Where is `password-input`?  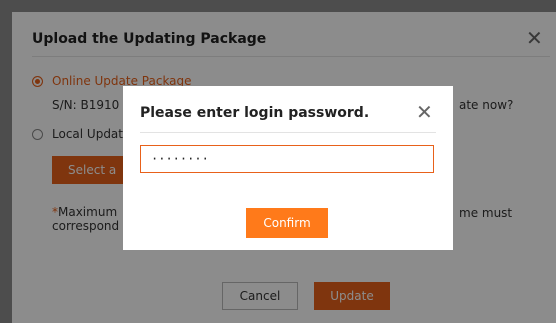
password-input is located at coordinates (287, 159).